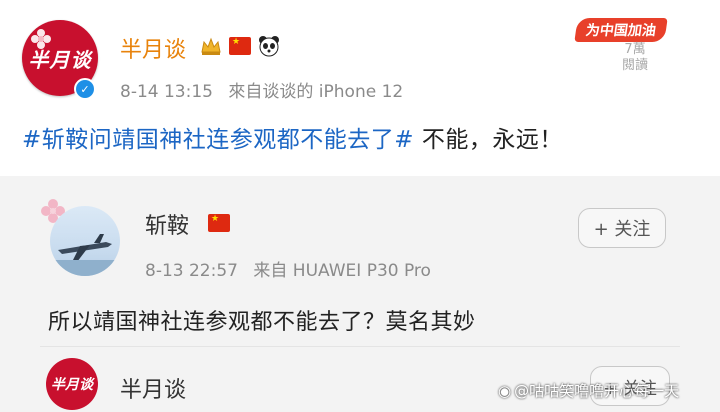 The width and height of the screenshot is (720, 412). I want to click on panda-icon, so click(269, 46).